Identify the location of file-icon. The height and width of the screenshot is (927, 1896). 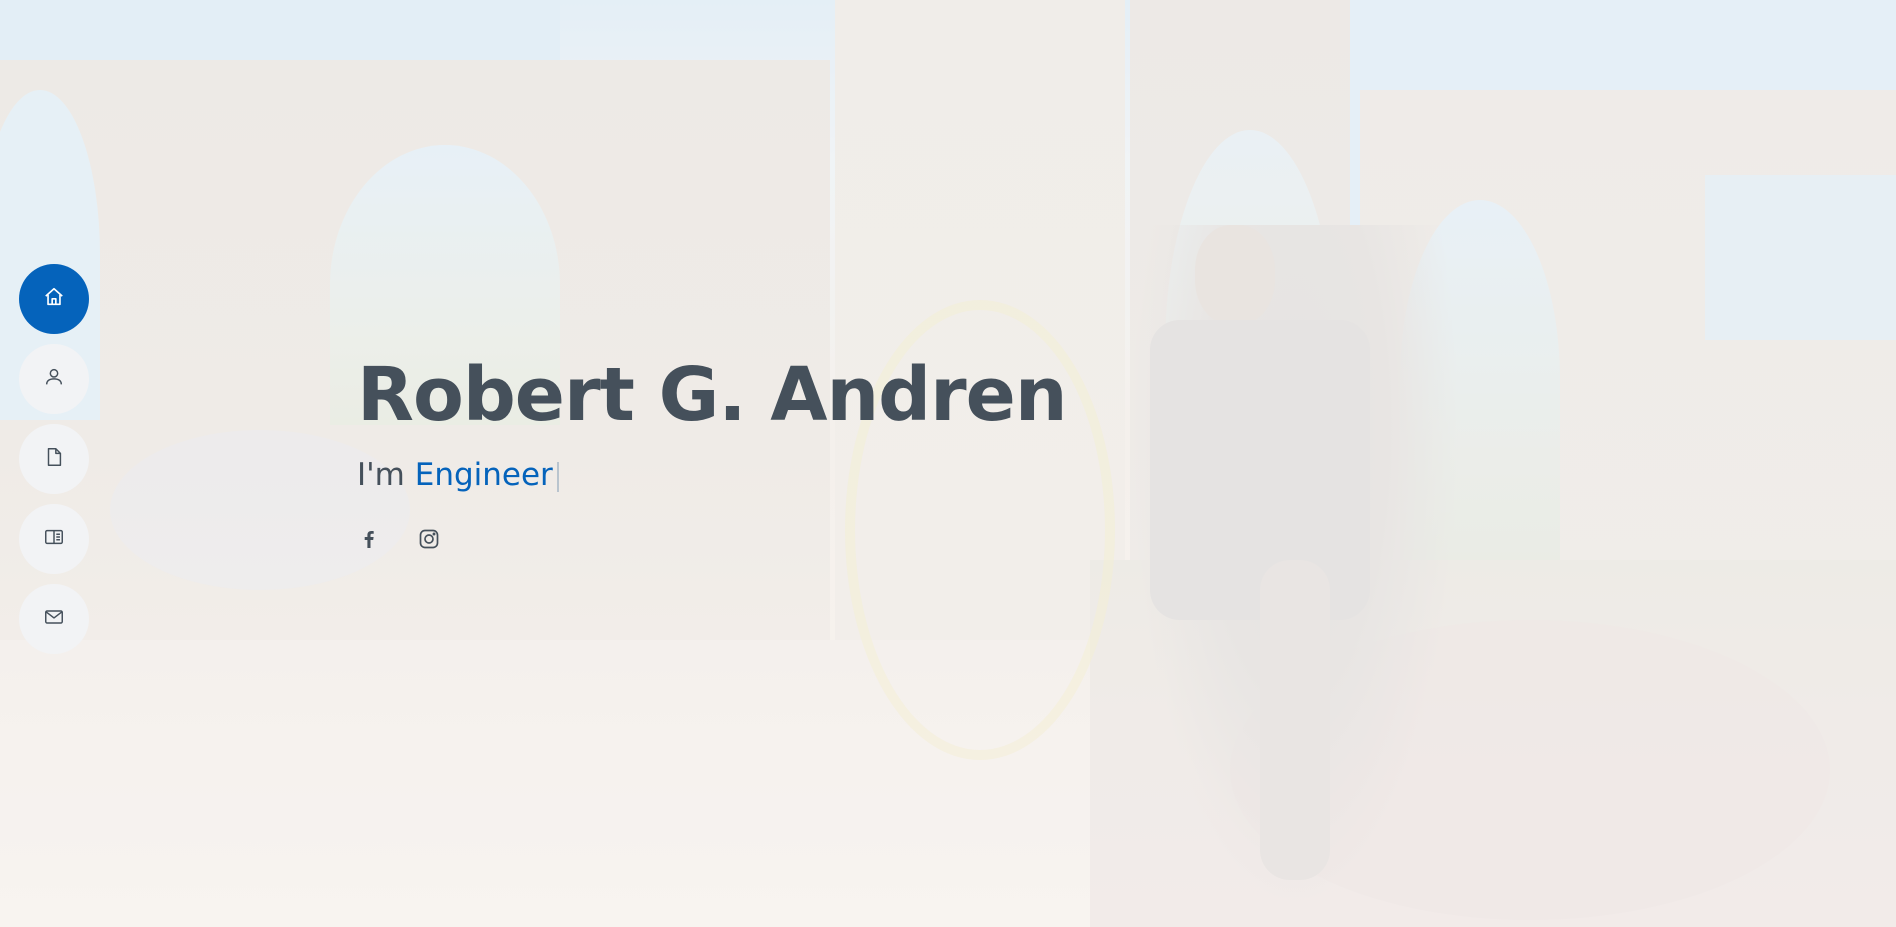
(54, 459).